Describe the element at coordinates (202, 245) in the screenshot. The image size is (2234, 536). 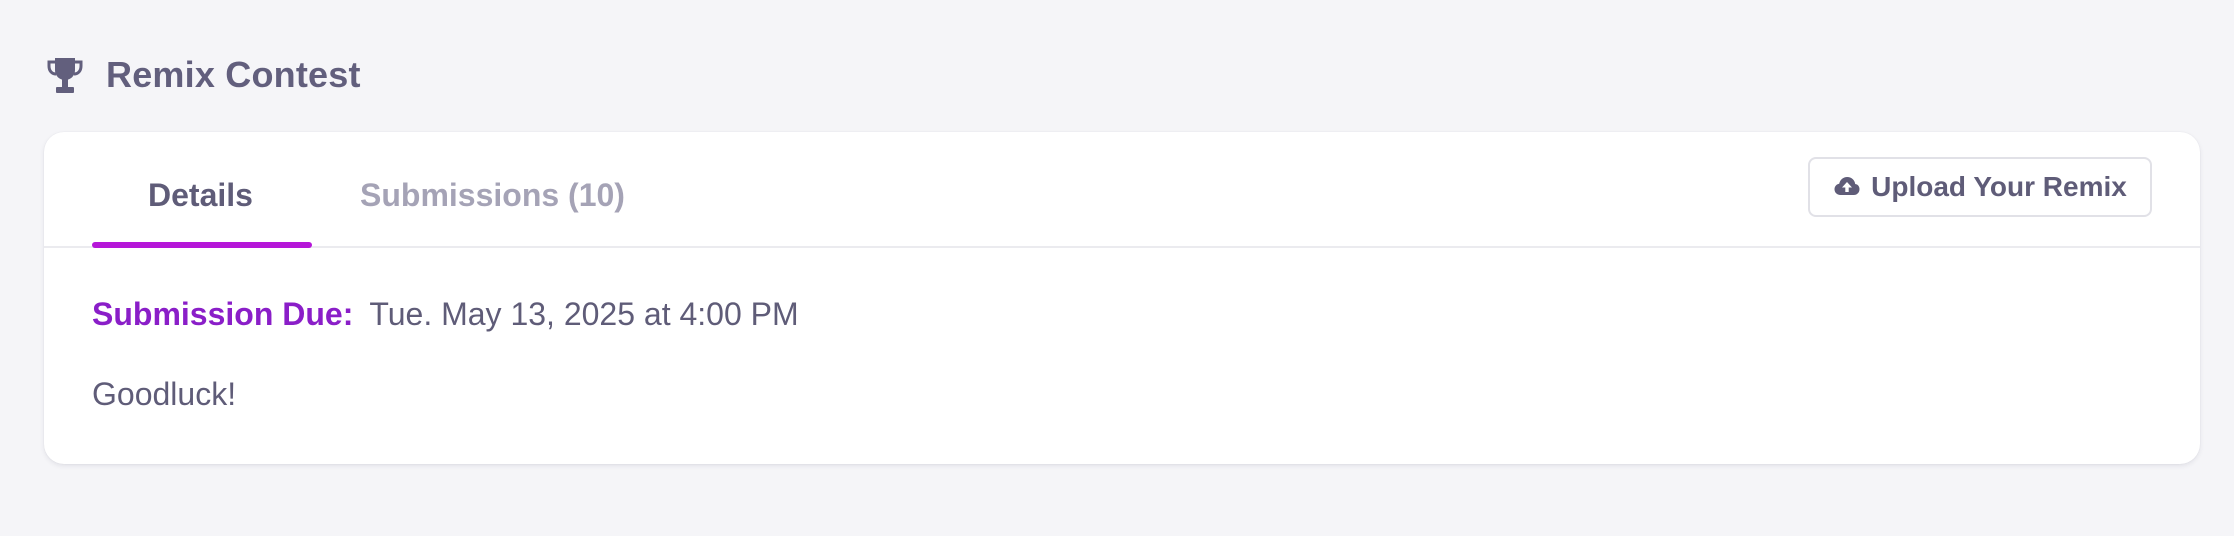
I see `active-tab-indicator` at that location.